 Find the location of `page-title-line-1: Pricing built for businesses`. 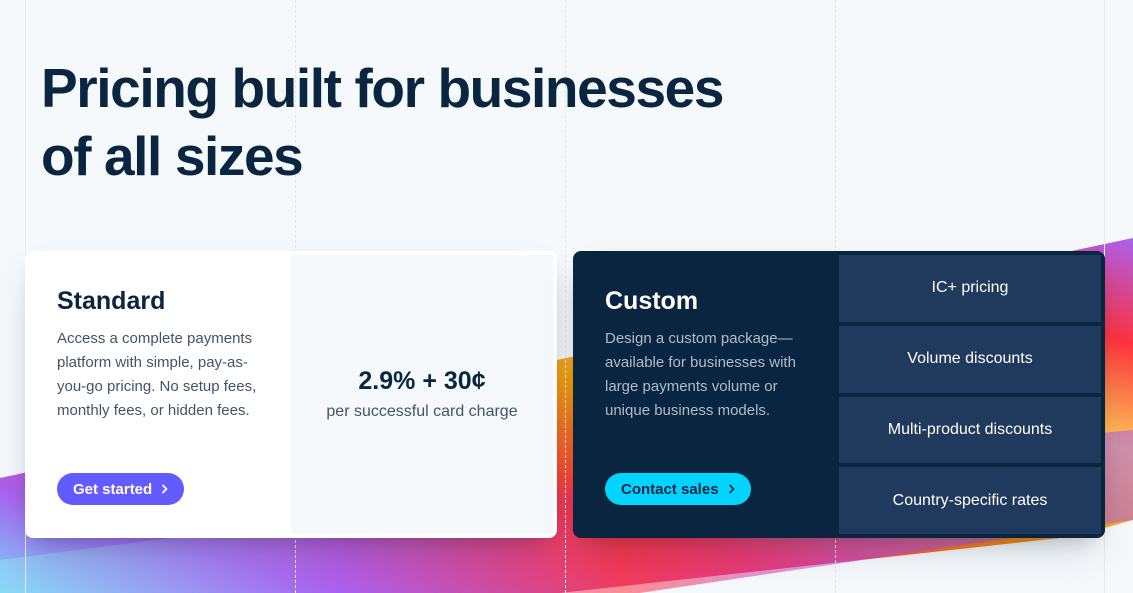

page-title-line-1: Pricing built for businesses is located at coordinates (382, 88).